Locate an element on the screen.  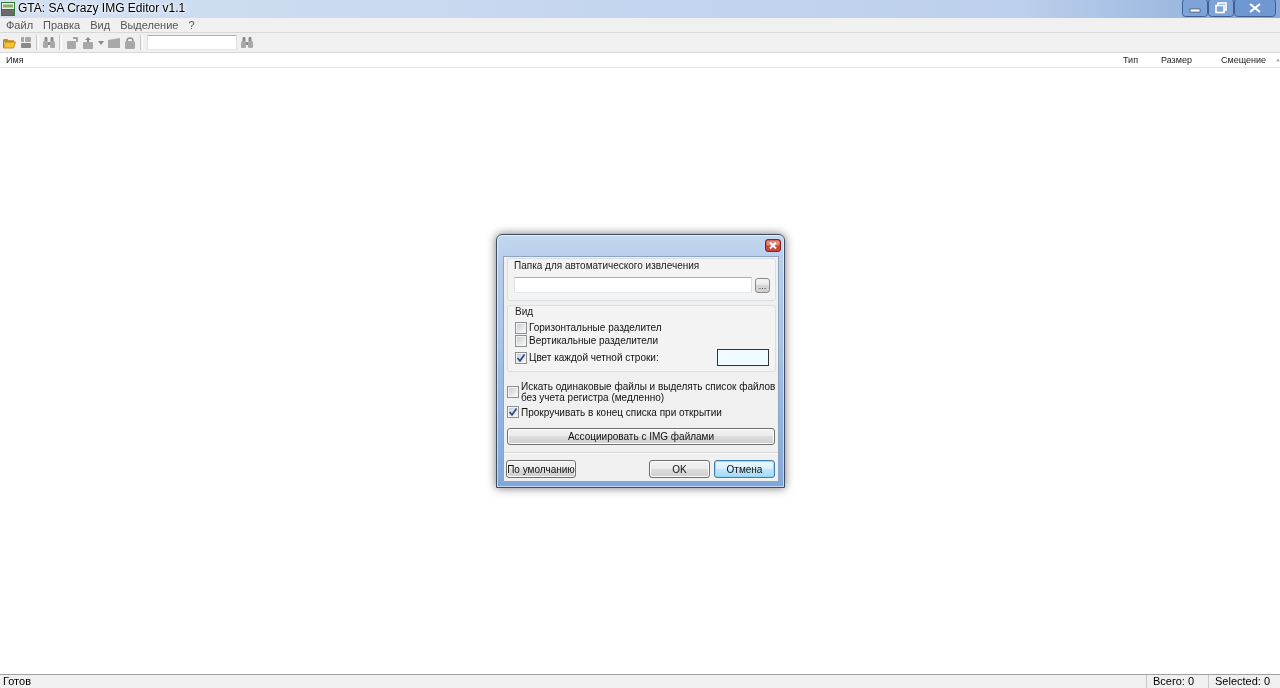
folder-icon is located at coordinates (9, 42).